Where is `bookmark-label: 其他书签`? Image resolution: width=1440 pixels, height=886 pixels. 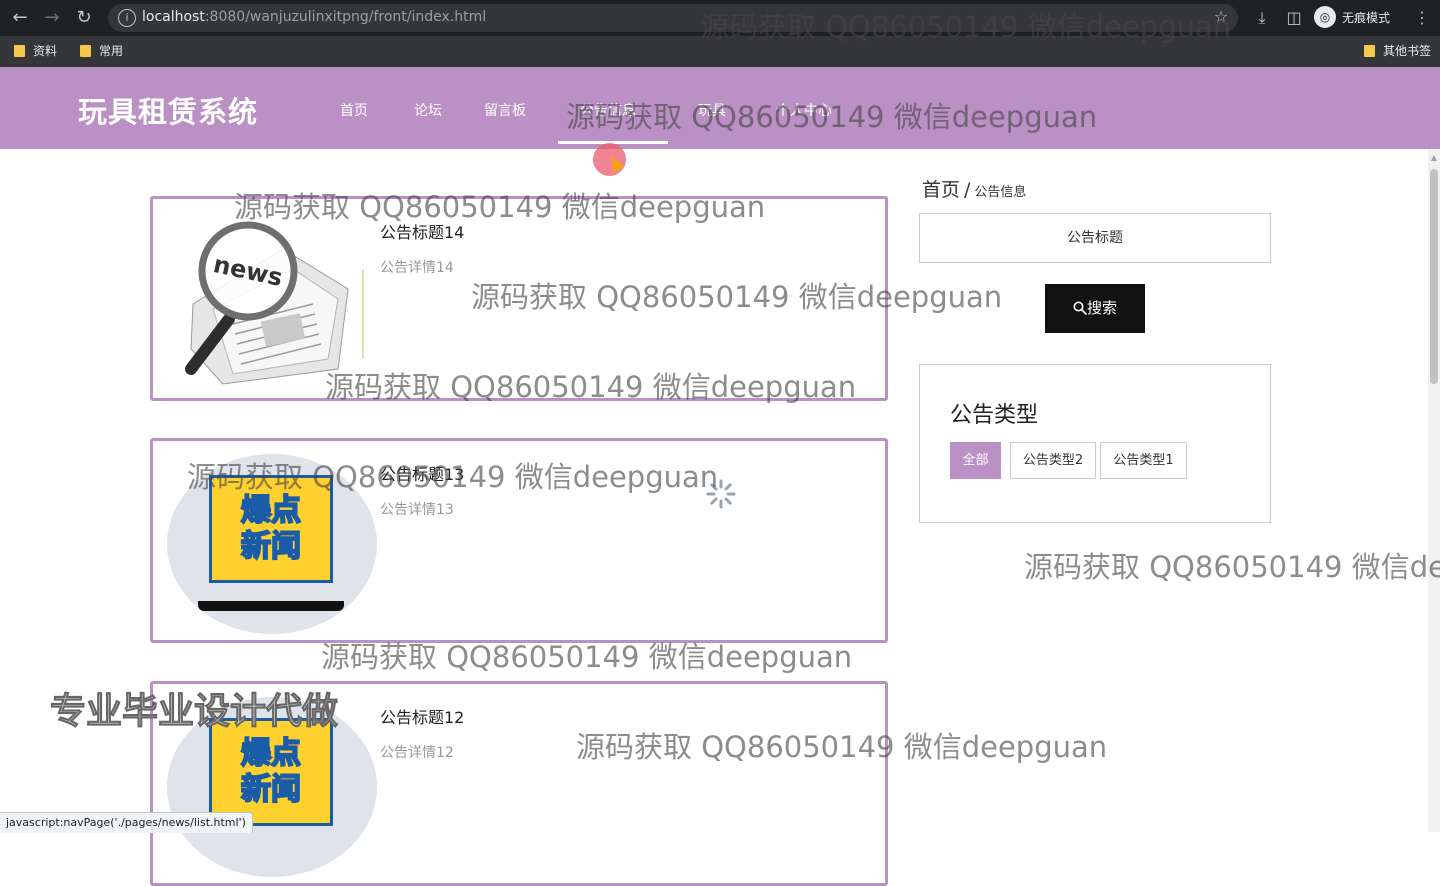
bookmark-label: 其他书签 is located at coordinates (1407, 51).